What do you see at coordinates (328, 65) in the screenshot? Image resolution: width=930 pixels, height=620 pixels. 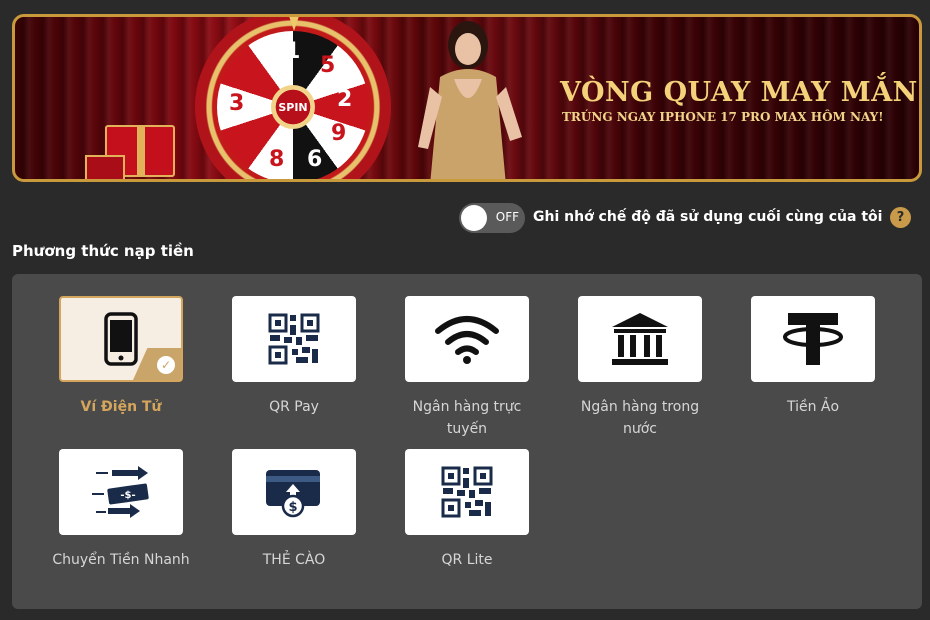 I see `wheel-number: 5` at bounding box center [328, 65].